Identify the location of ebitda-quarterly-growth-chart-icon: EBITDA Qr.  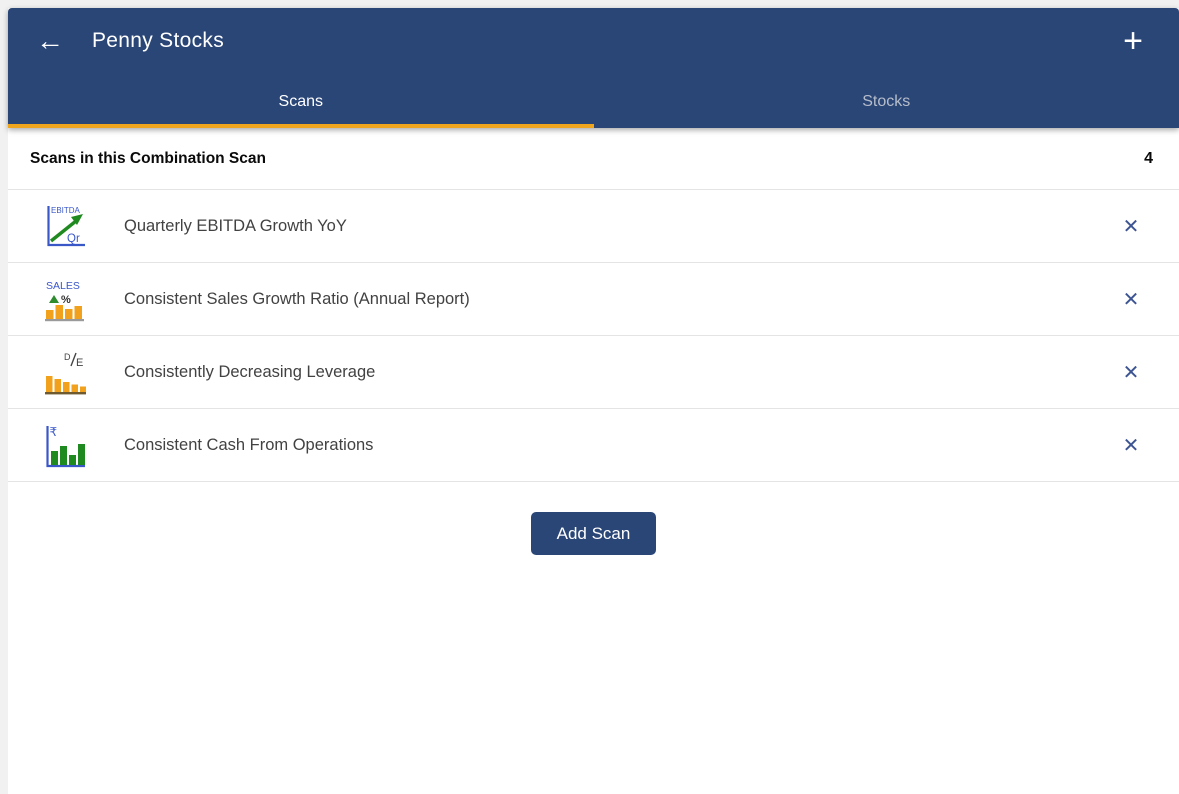
(66, 226).